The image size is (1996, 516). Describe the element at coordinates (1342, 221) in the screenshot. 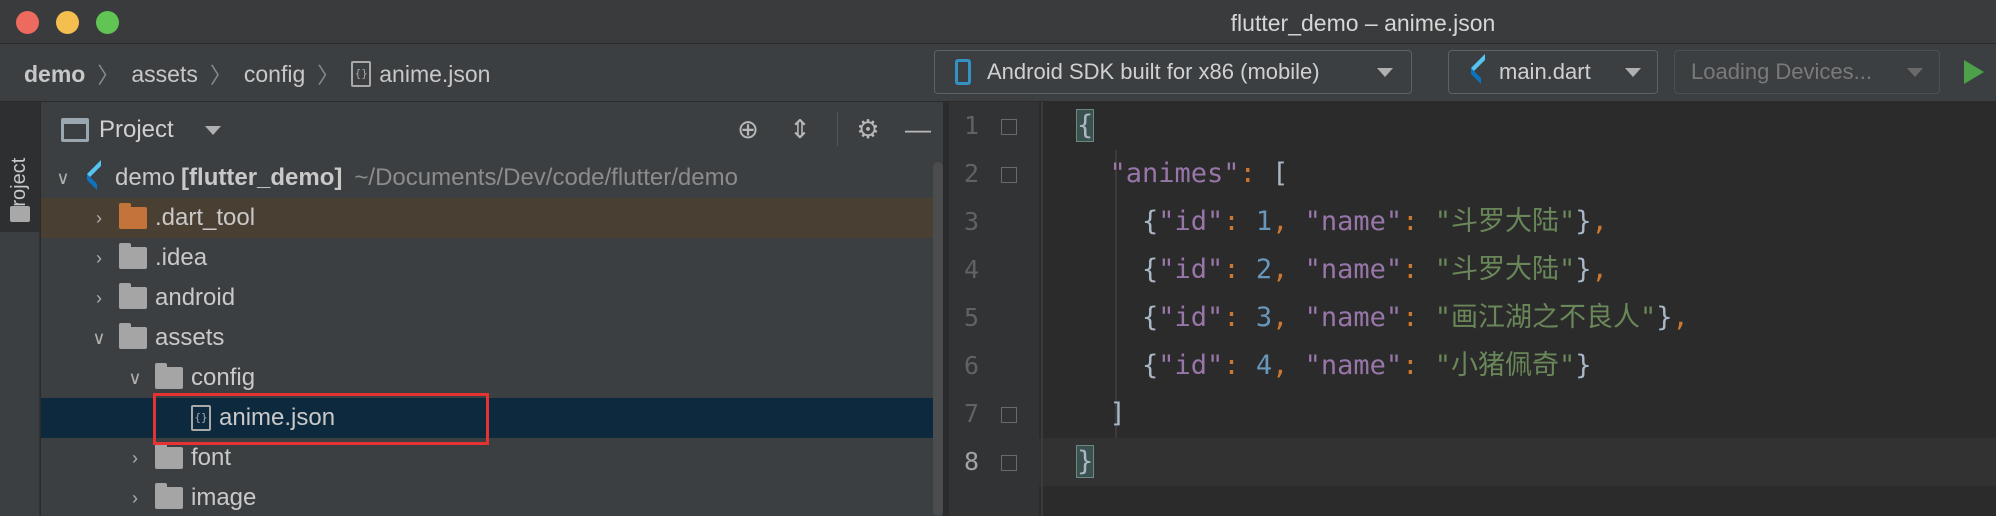

I see `code-line-3: {"id": 1, "name": "斗罗大陆"},` at that location.